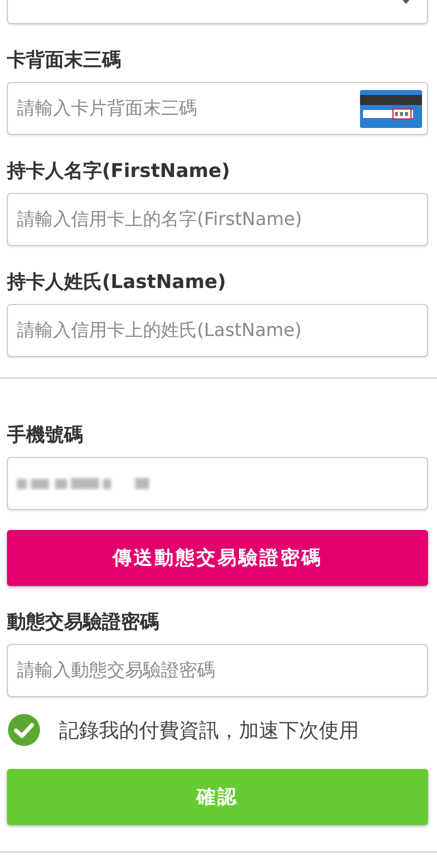 The image size is (437, 861). What do you see at coordinates (119, 171) in the screenshot?
I see `field-label: 持卡人名字(FirstName)` at bounding box center [119, 171].